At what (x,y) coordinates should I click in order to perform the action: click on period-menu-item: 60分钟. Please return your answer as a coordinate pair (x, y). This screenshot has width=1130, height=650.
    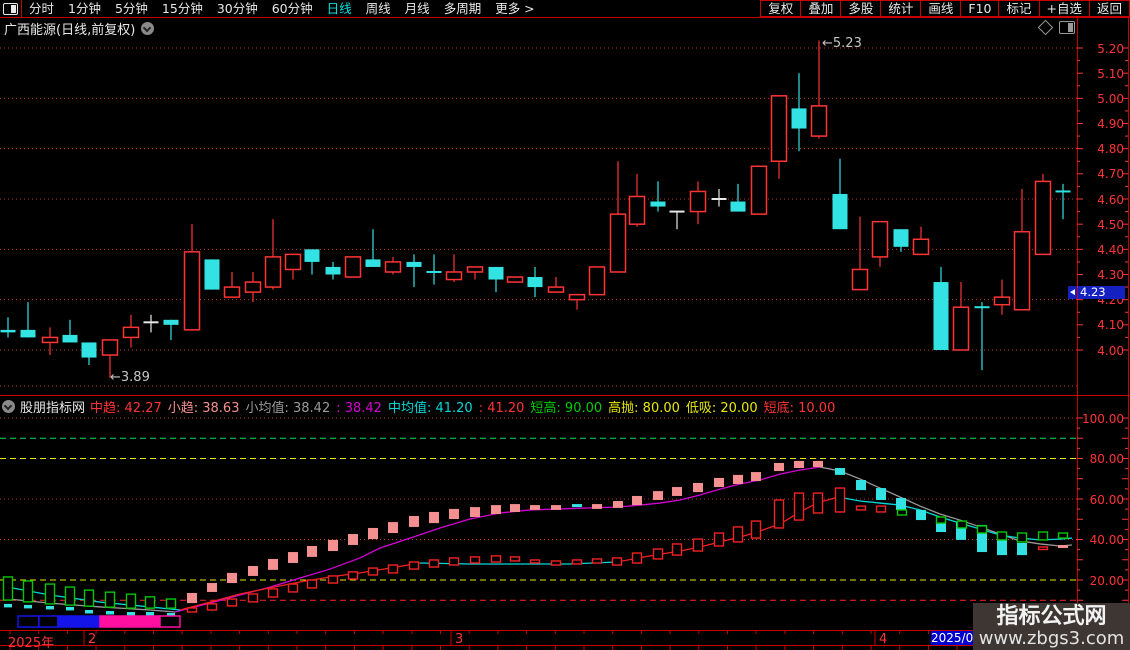
    Looking at the image, I should click on (292, 8).